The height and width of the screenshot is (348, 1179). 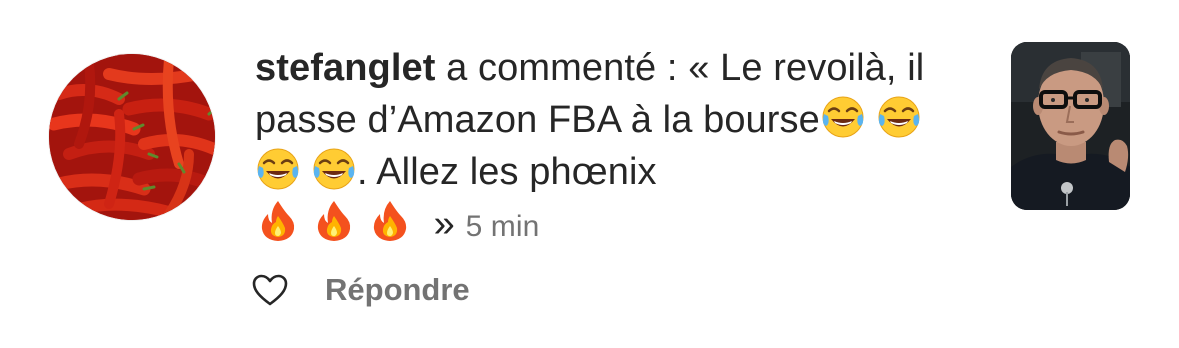 I want to click on username: stefanglet, so click(x=345, y=68).